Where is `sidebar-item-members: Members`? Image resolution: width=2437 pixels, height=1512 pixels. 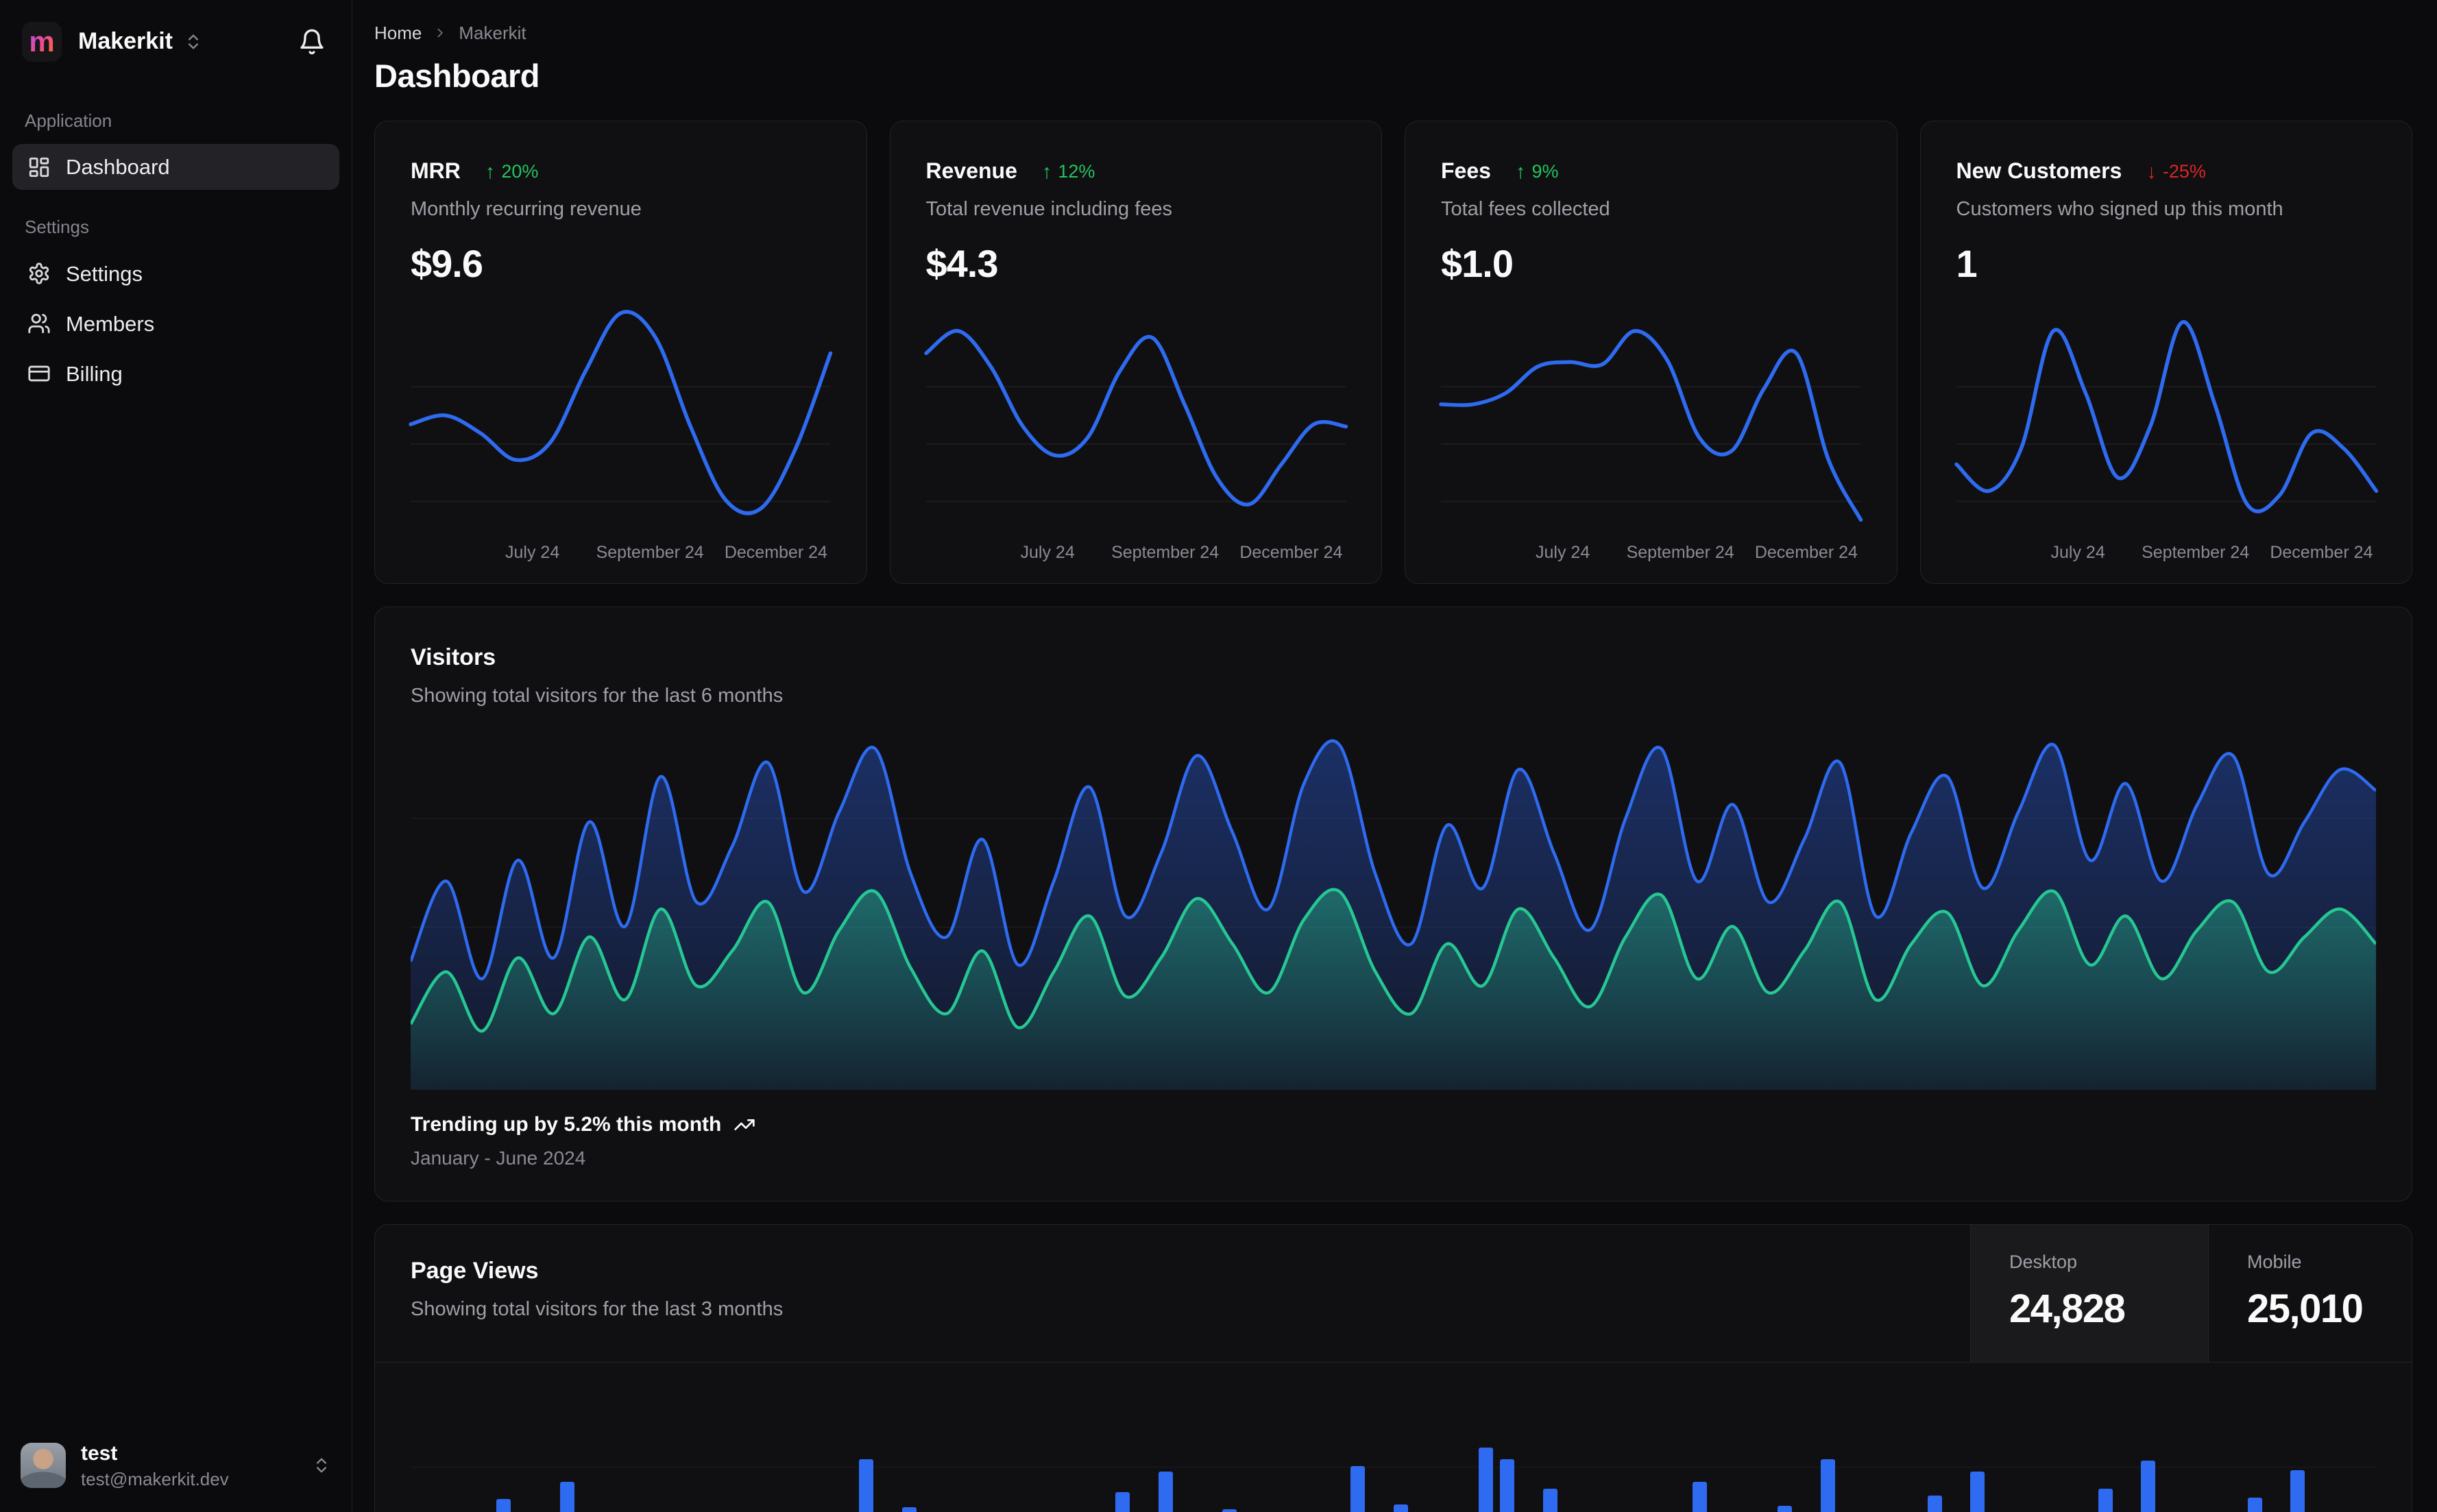 sidebar-item-members: Members is located at coordinates (176, 324).